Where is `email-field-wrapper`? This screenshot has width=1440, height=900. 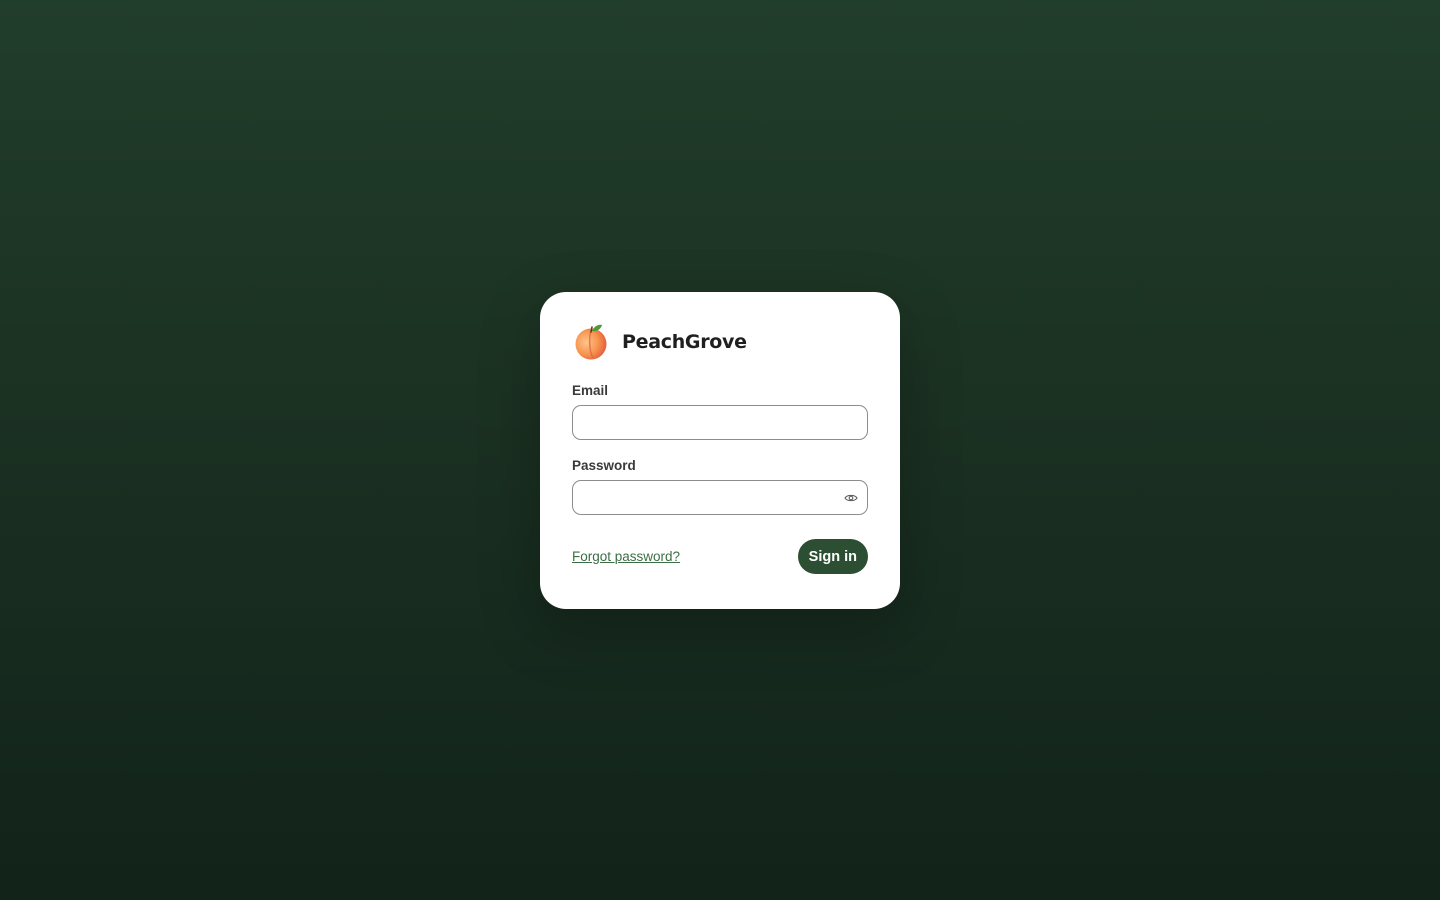
email-field-wrapper is located at coordinates (720, 422).